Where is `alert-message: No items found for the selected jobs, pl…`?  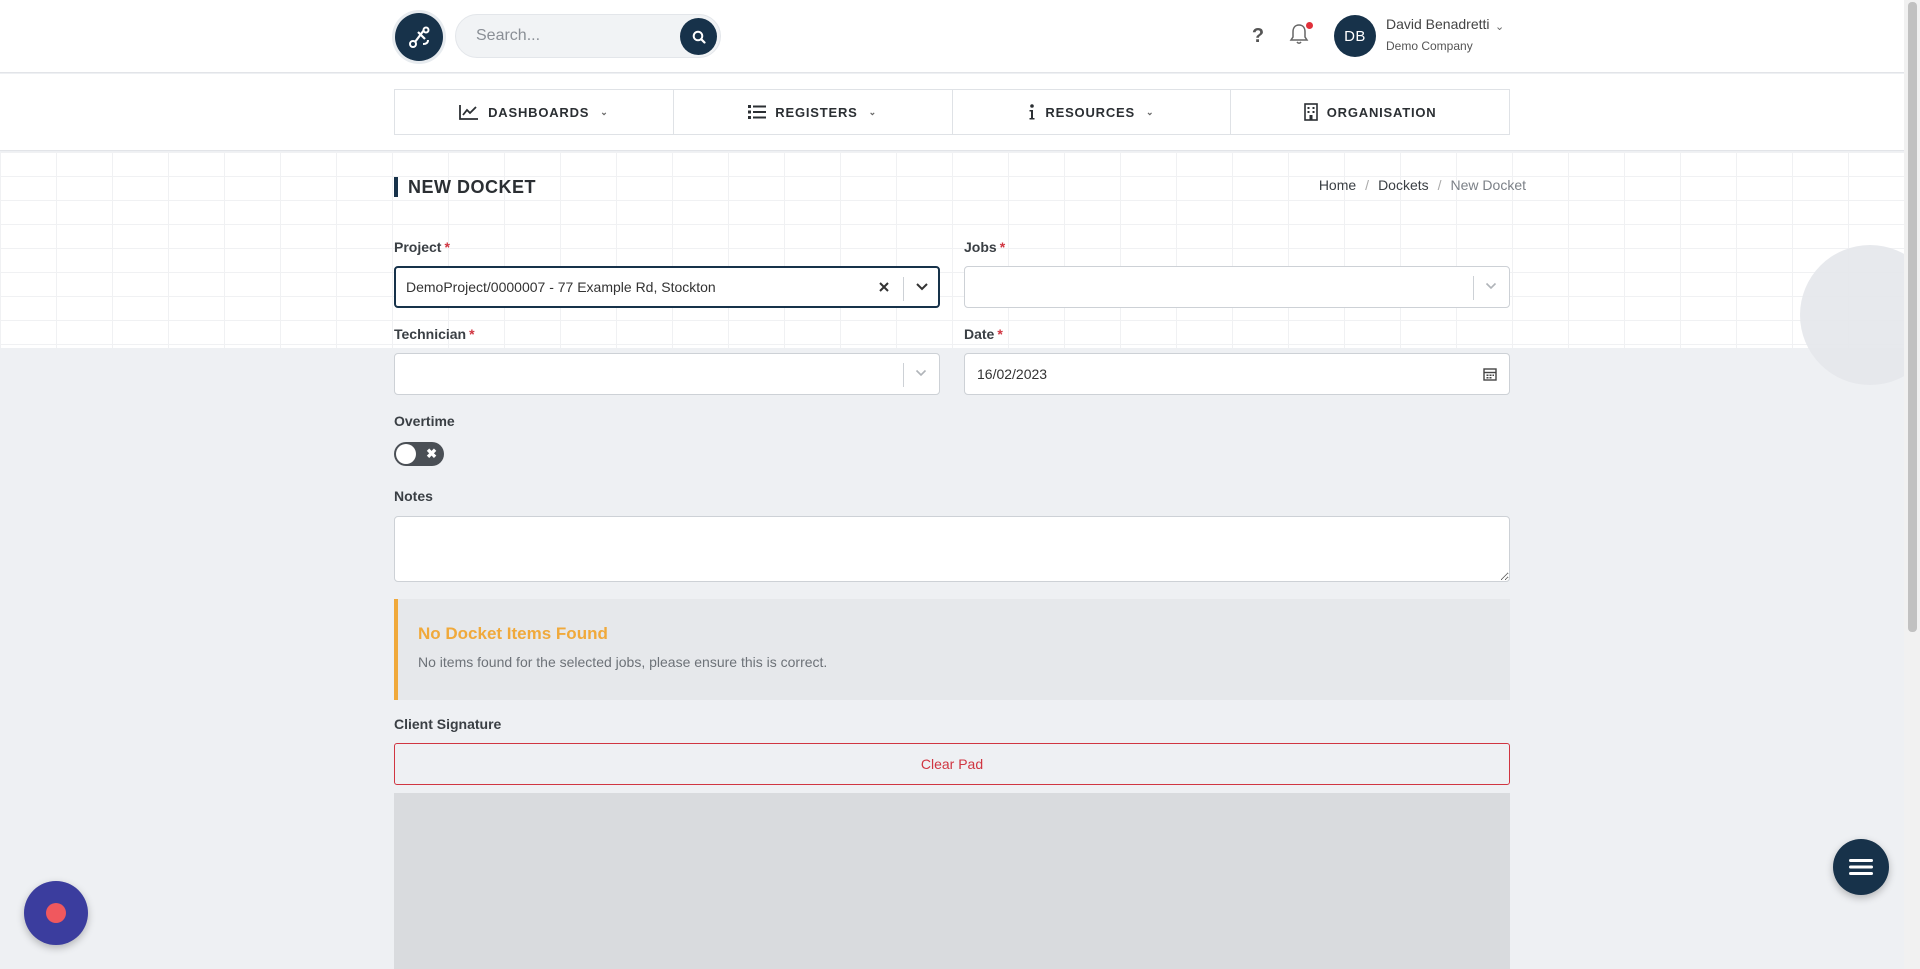
alert-message: No items found for the selected jobs, pl… is located at coordinates (623, 662).